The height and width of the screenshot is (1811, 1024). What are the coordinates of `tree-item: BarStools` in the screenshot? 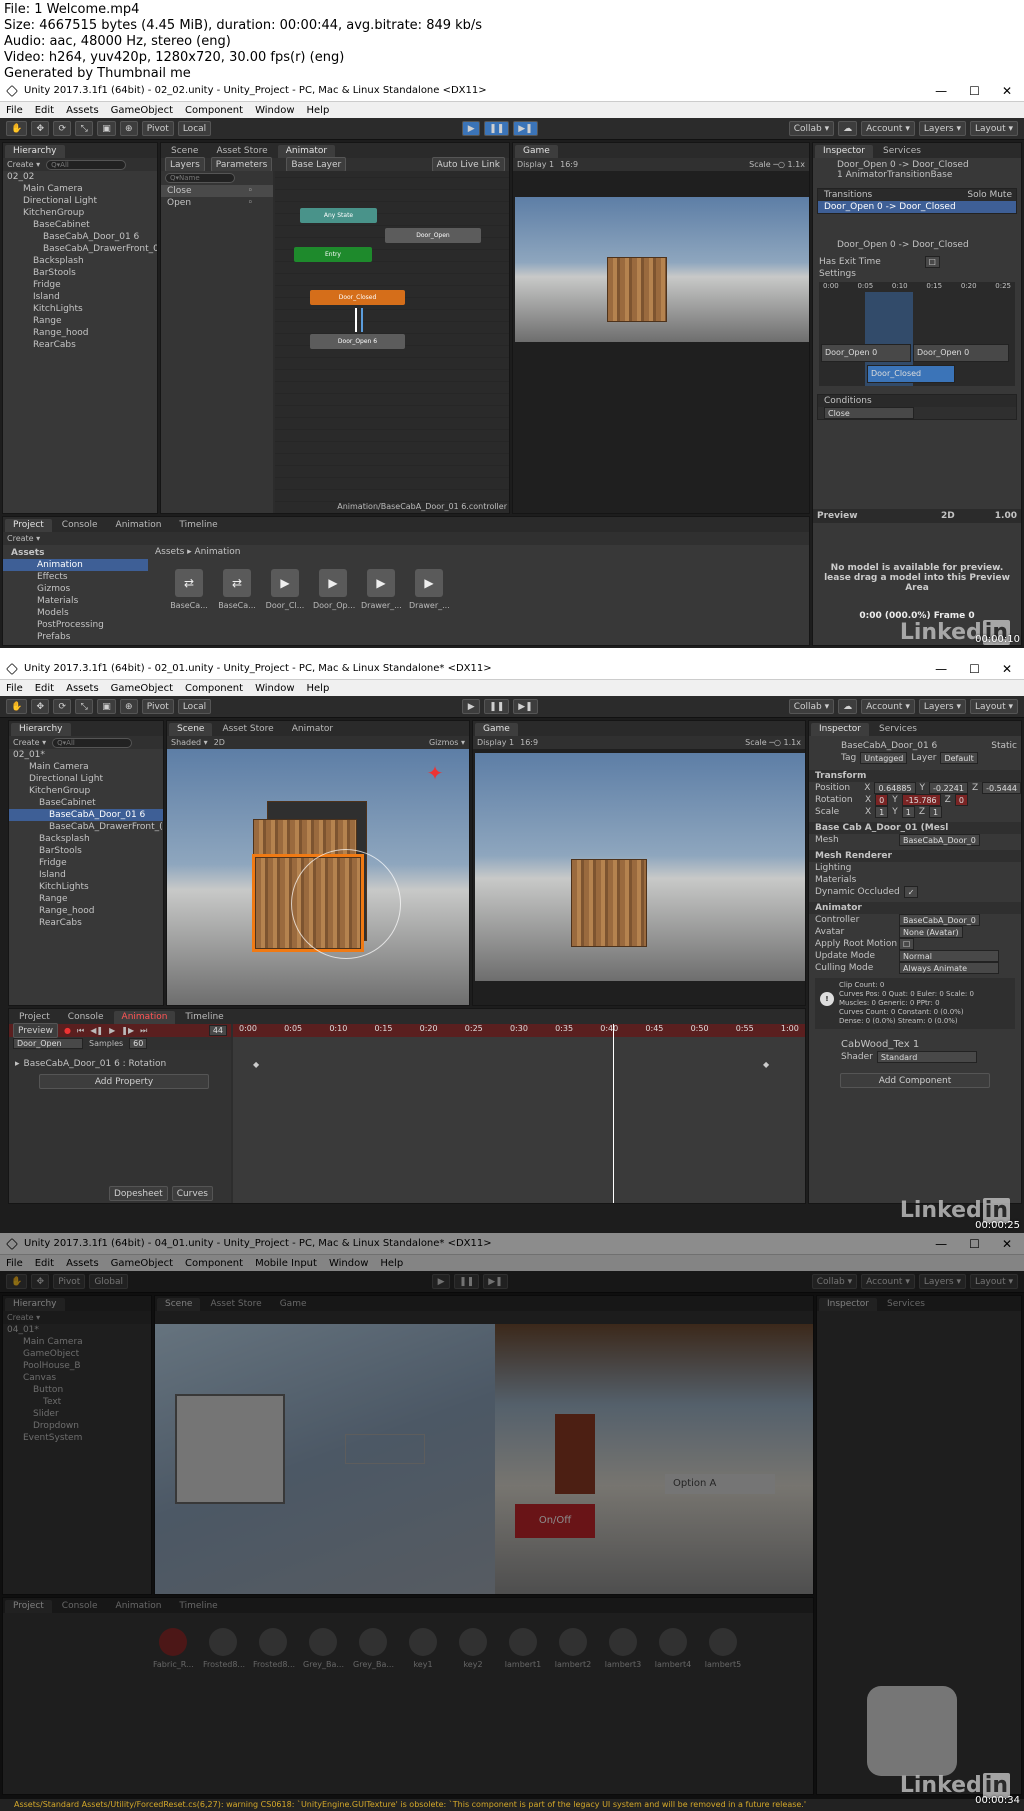 It's located at (86, 851).